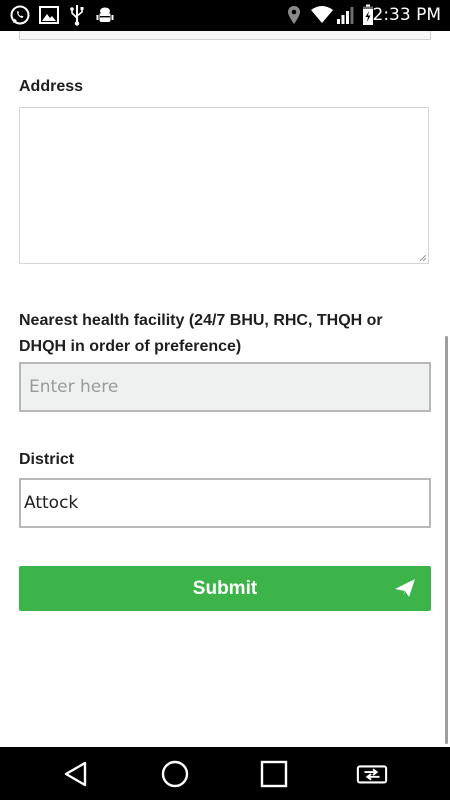 This screenshot has height=800, width=450. I want to click on district-input: Attock, so click(225, 503).